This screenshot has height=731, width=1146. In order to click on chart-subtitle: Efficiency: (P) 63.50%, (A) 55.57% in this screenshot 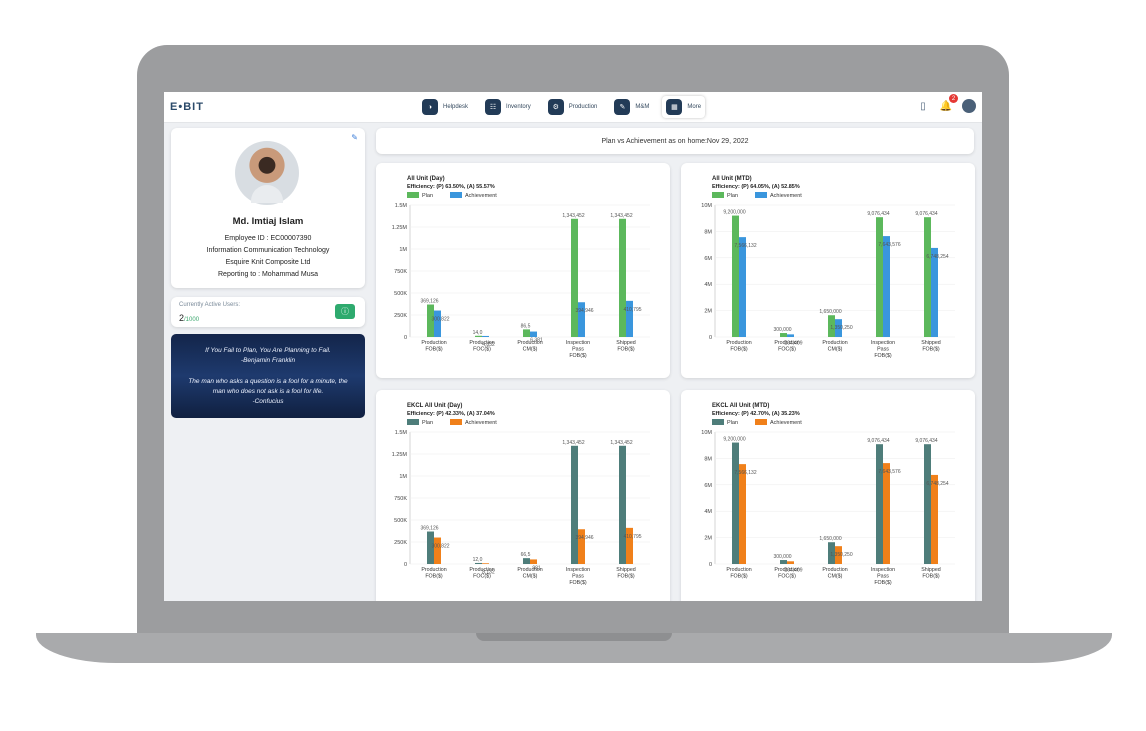, I will do `click(451, 187)`.